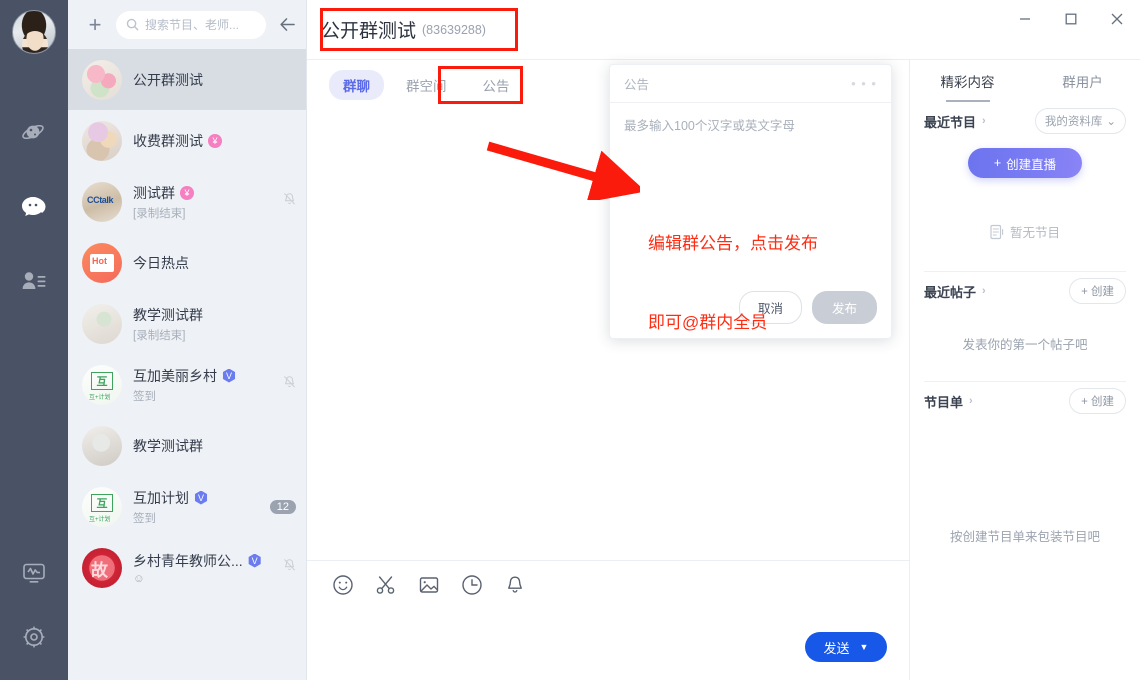 Image resolution: width=1140 pixels, height=680 pixels. I want to click on announcement-title: 公告, so click(637, 85).